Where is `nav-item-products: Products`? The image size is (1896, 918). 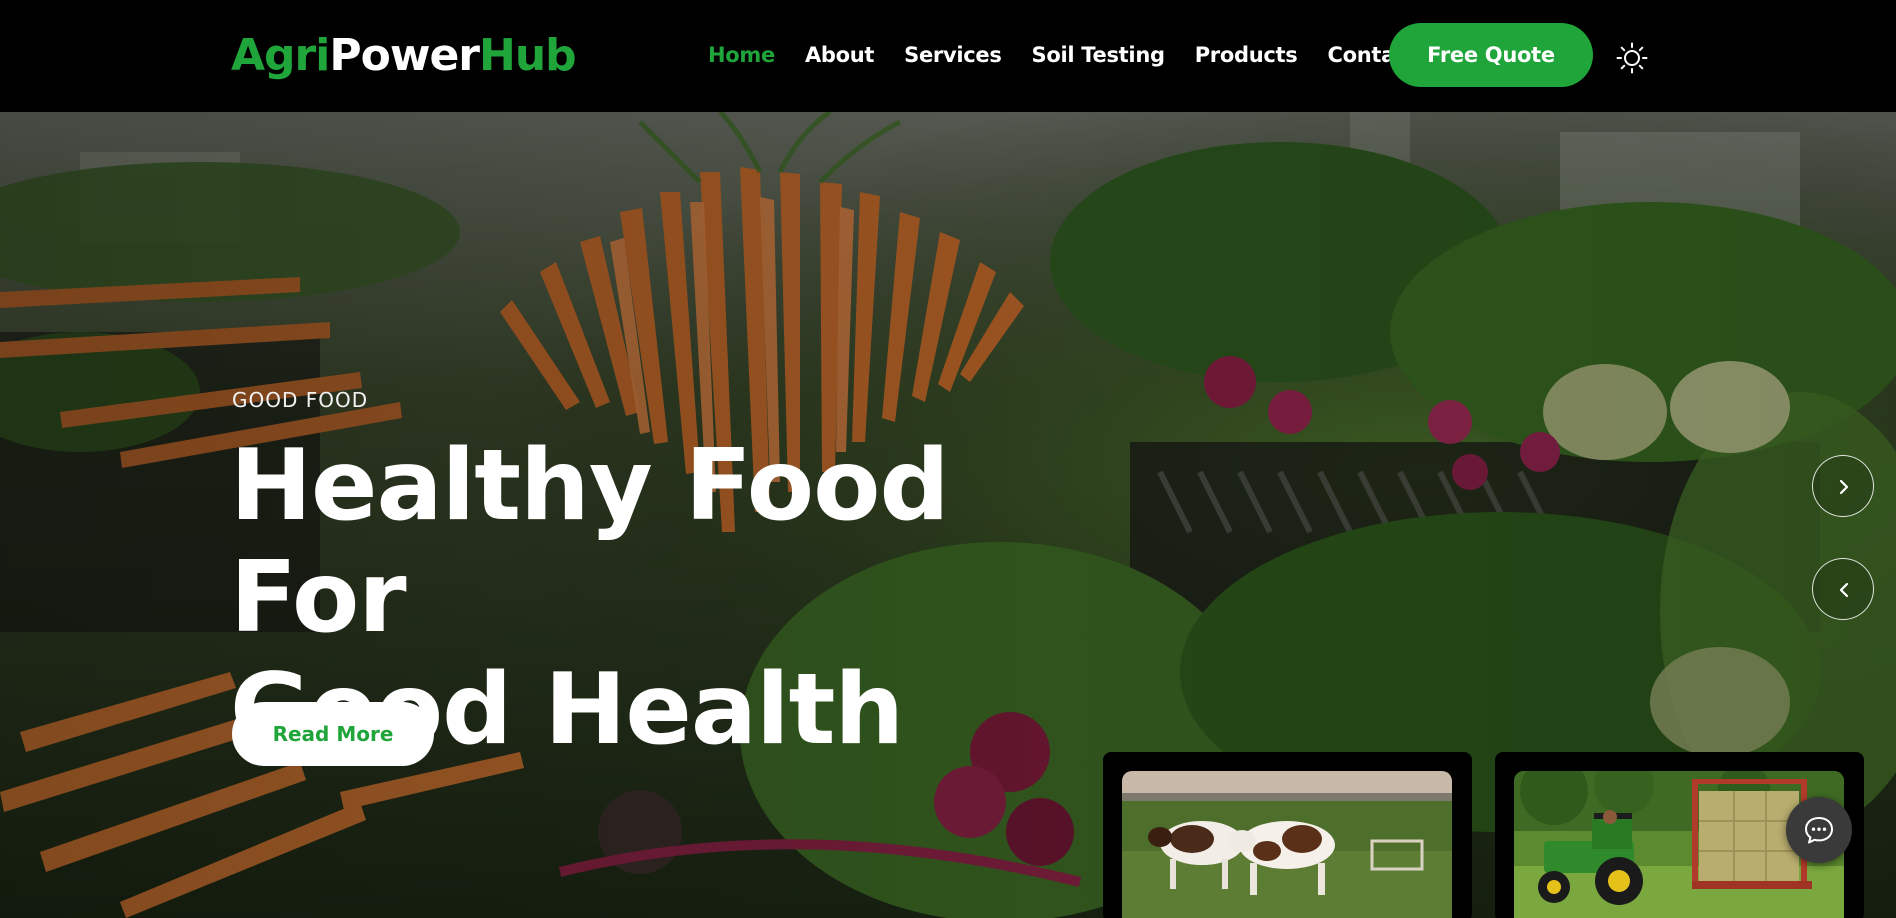 nav-item-products: Products is located at coordinates (1246, 55).